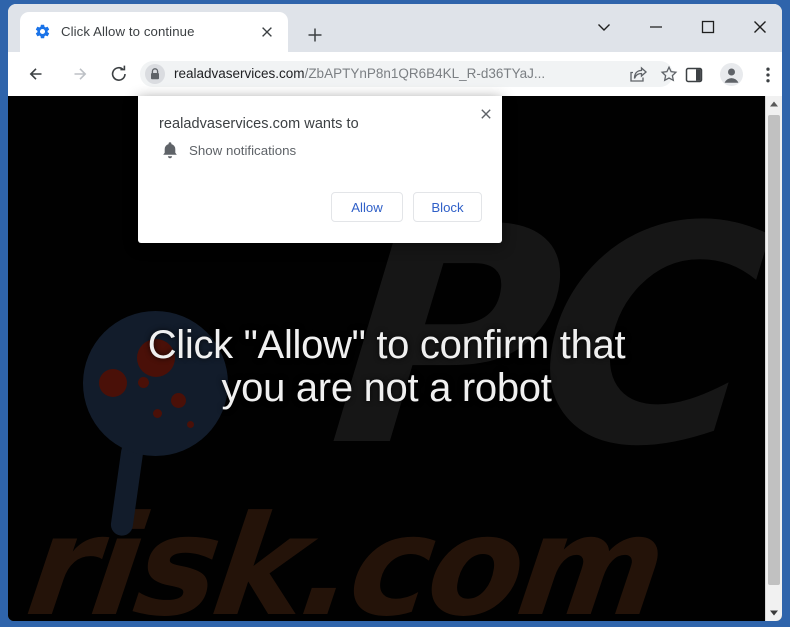 The image size is (790, 627). Describe the element at coordinates (656, 27) in the screenshot. I see `minimize-icon` at that location.